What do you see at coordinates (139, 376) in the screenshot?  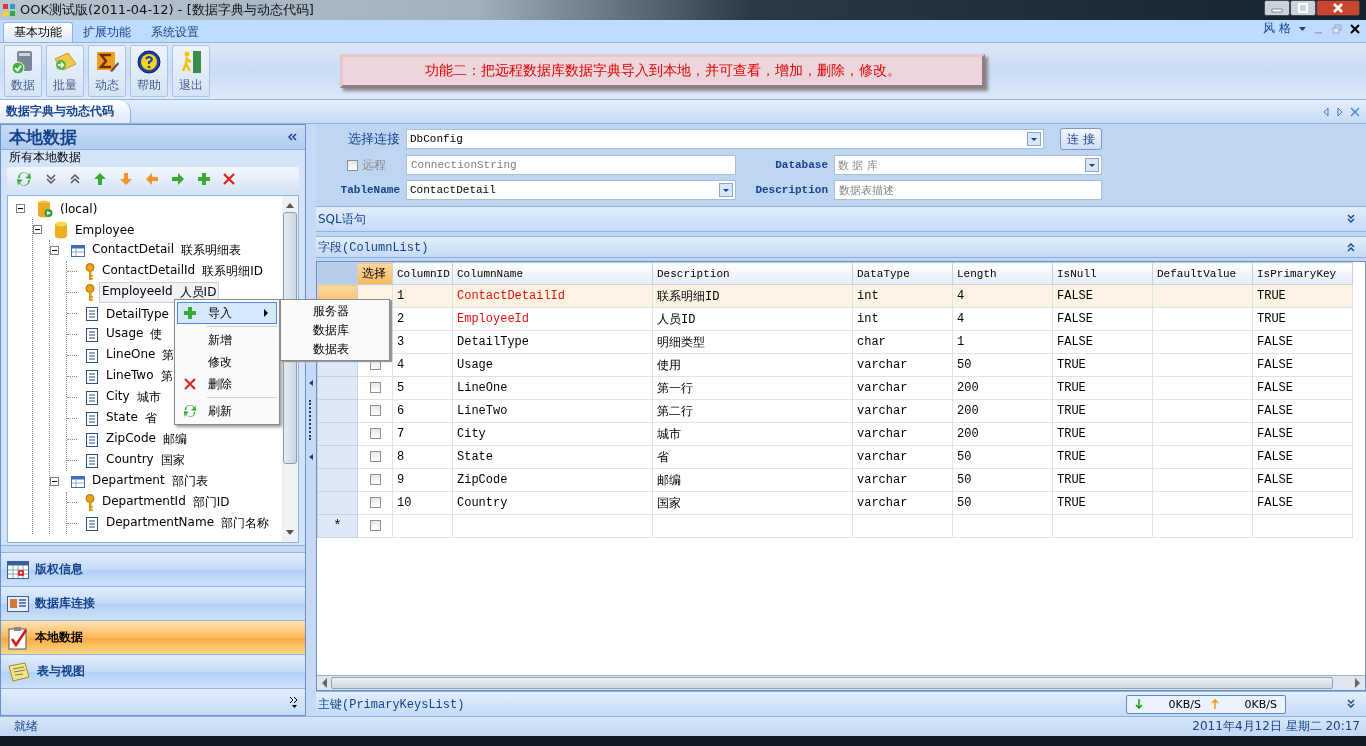 I see `tree-item: LineTwo 第` at bounding box center [139, 376].